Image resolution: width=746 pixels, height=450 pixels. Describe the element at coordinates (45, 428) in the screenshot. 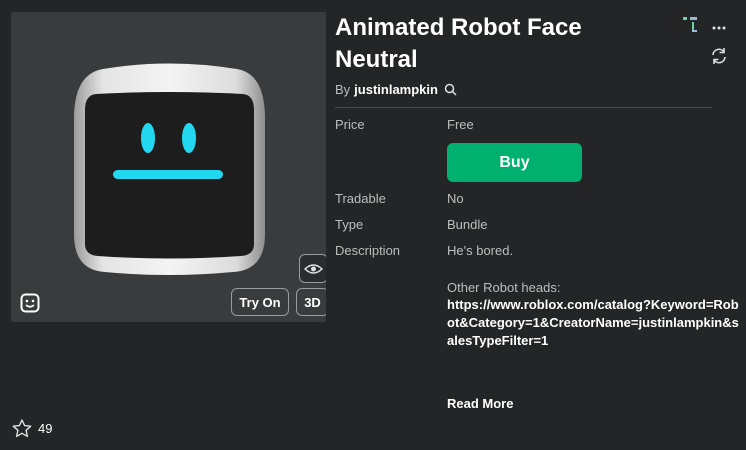

I see `favorite-count: 49` at that location.